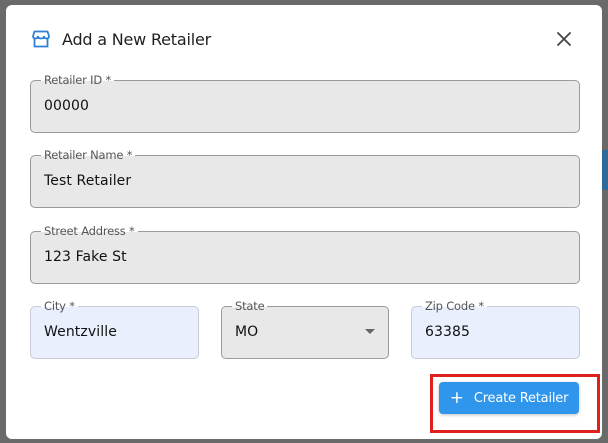 The width and height of the screenshot is (608, 443). Describe the element at coordinates (305, 253) in the screenshot. I see `street-address-field: Street Address * 123 Fake St` at that location.